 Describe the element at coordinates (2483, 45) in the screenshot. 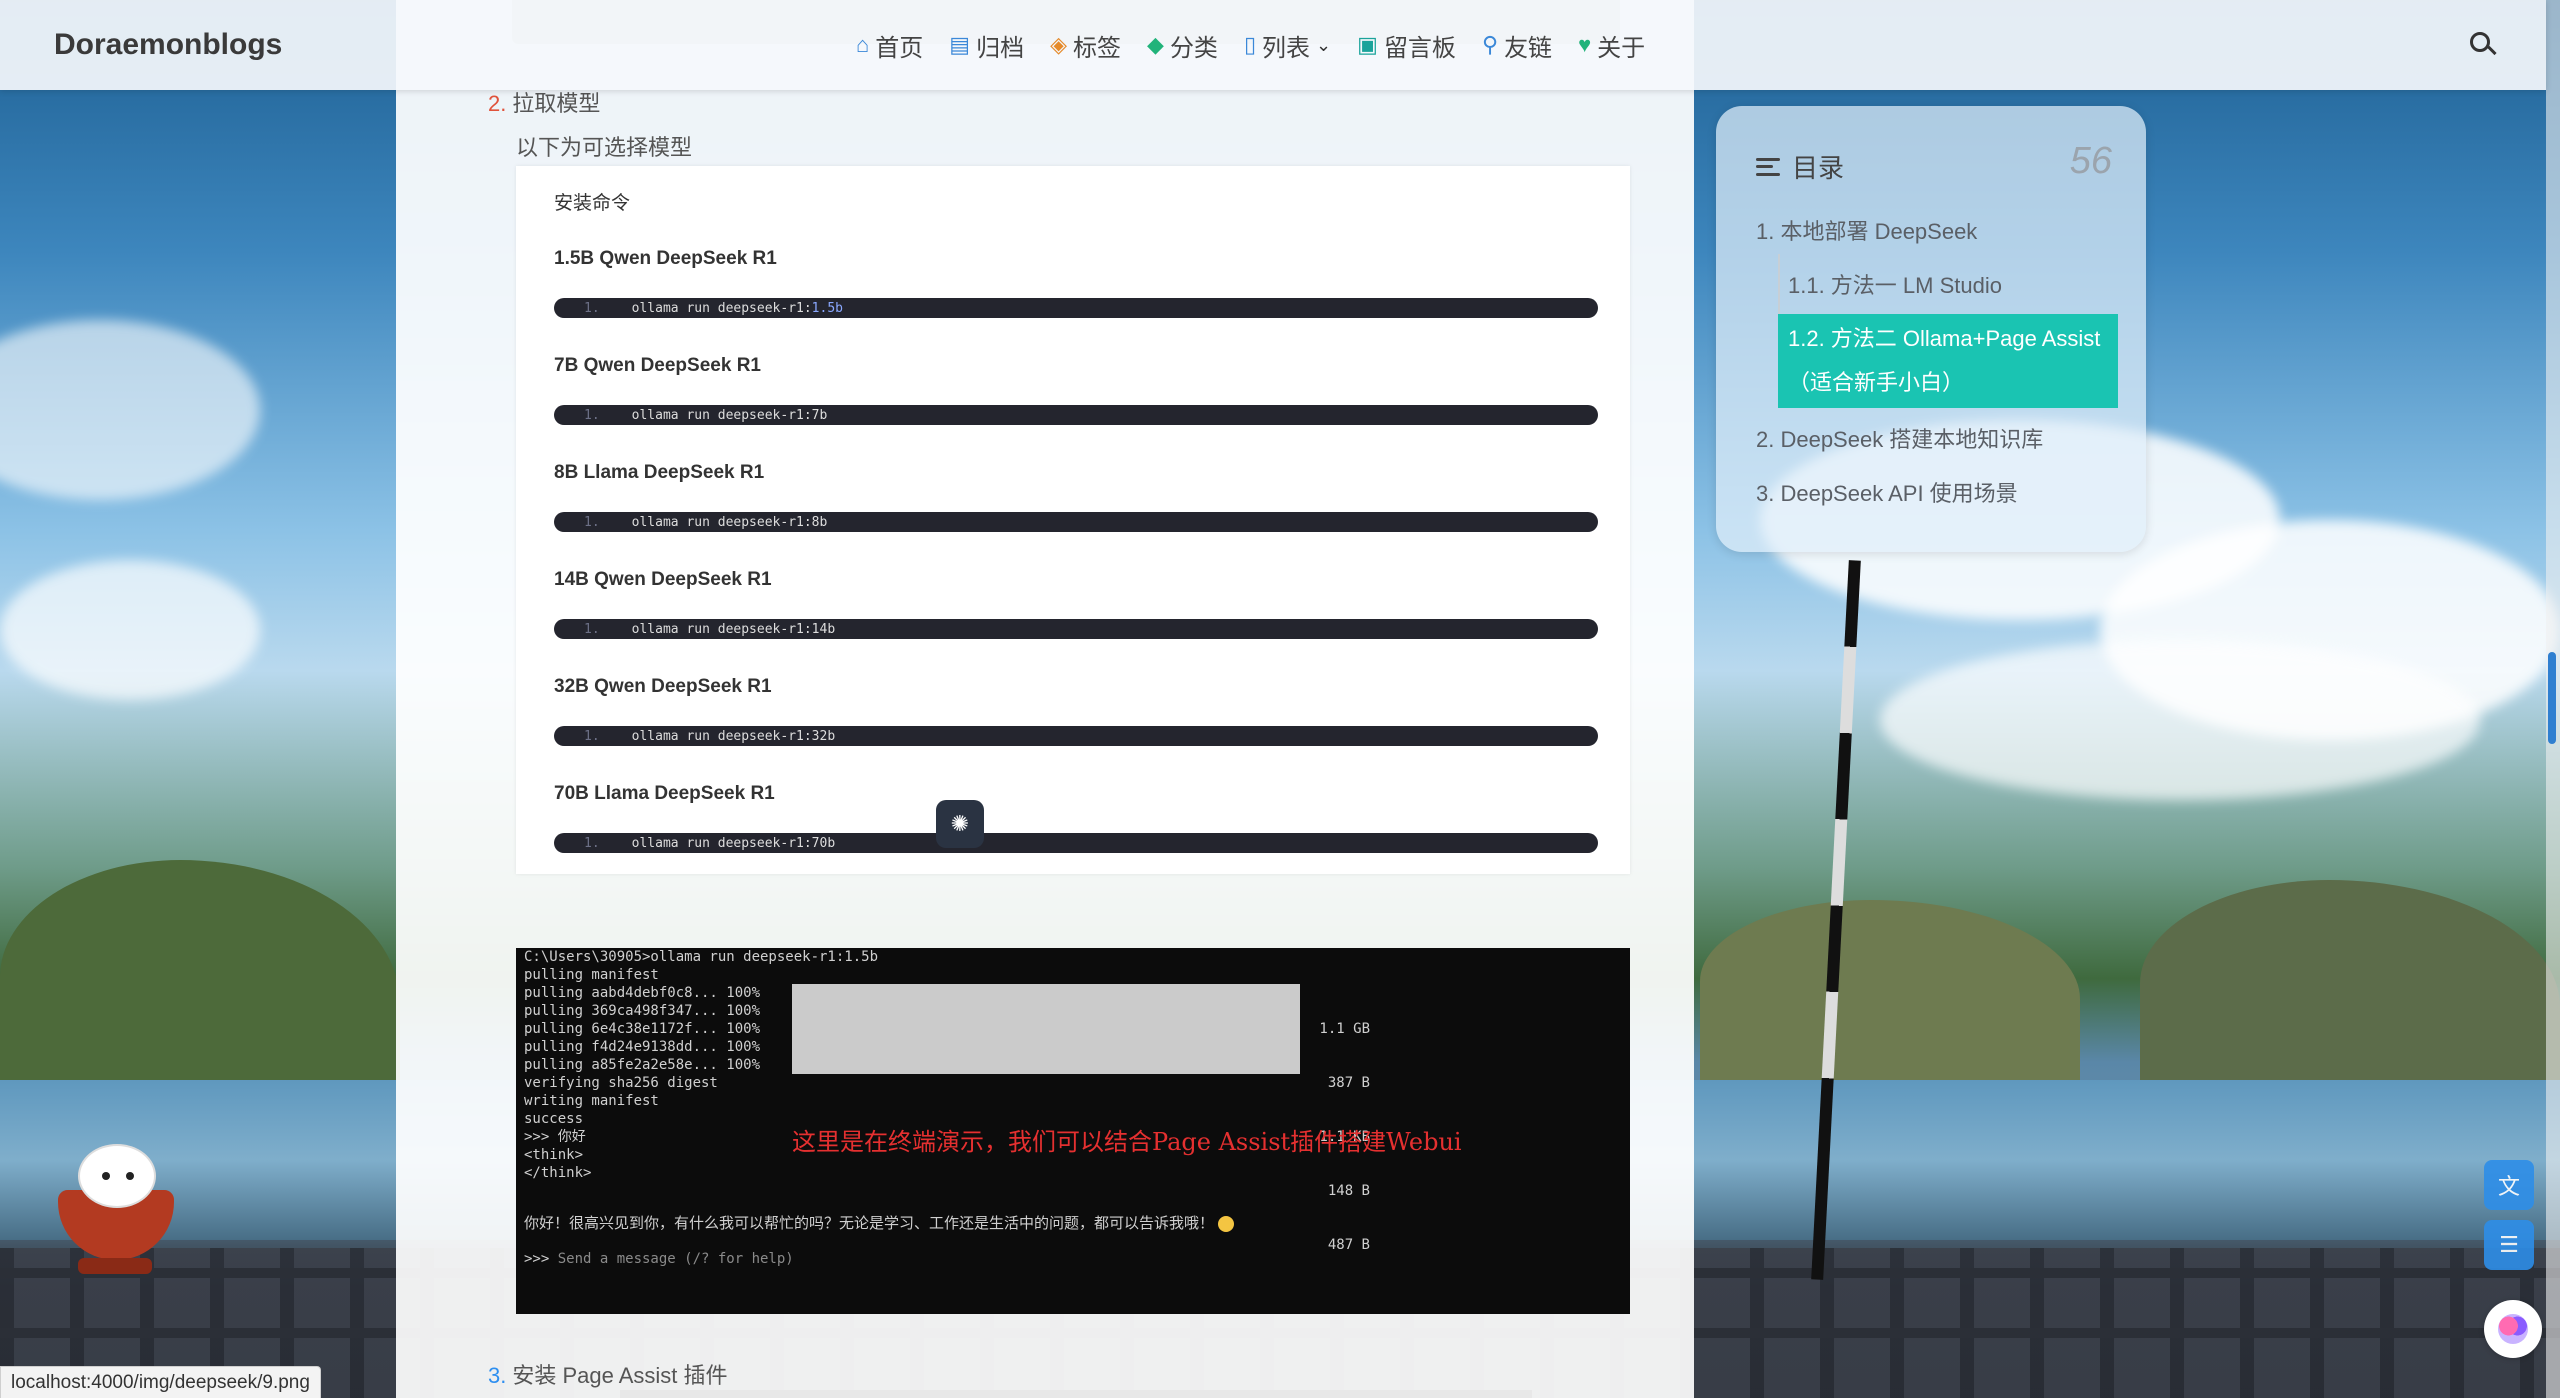

I see `search-button` at that location.